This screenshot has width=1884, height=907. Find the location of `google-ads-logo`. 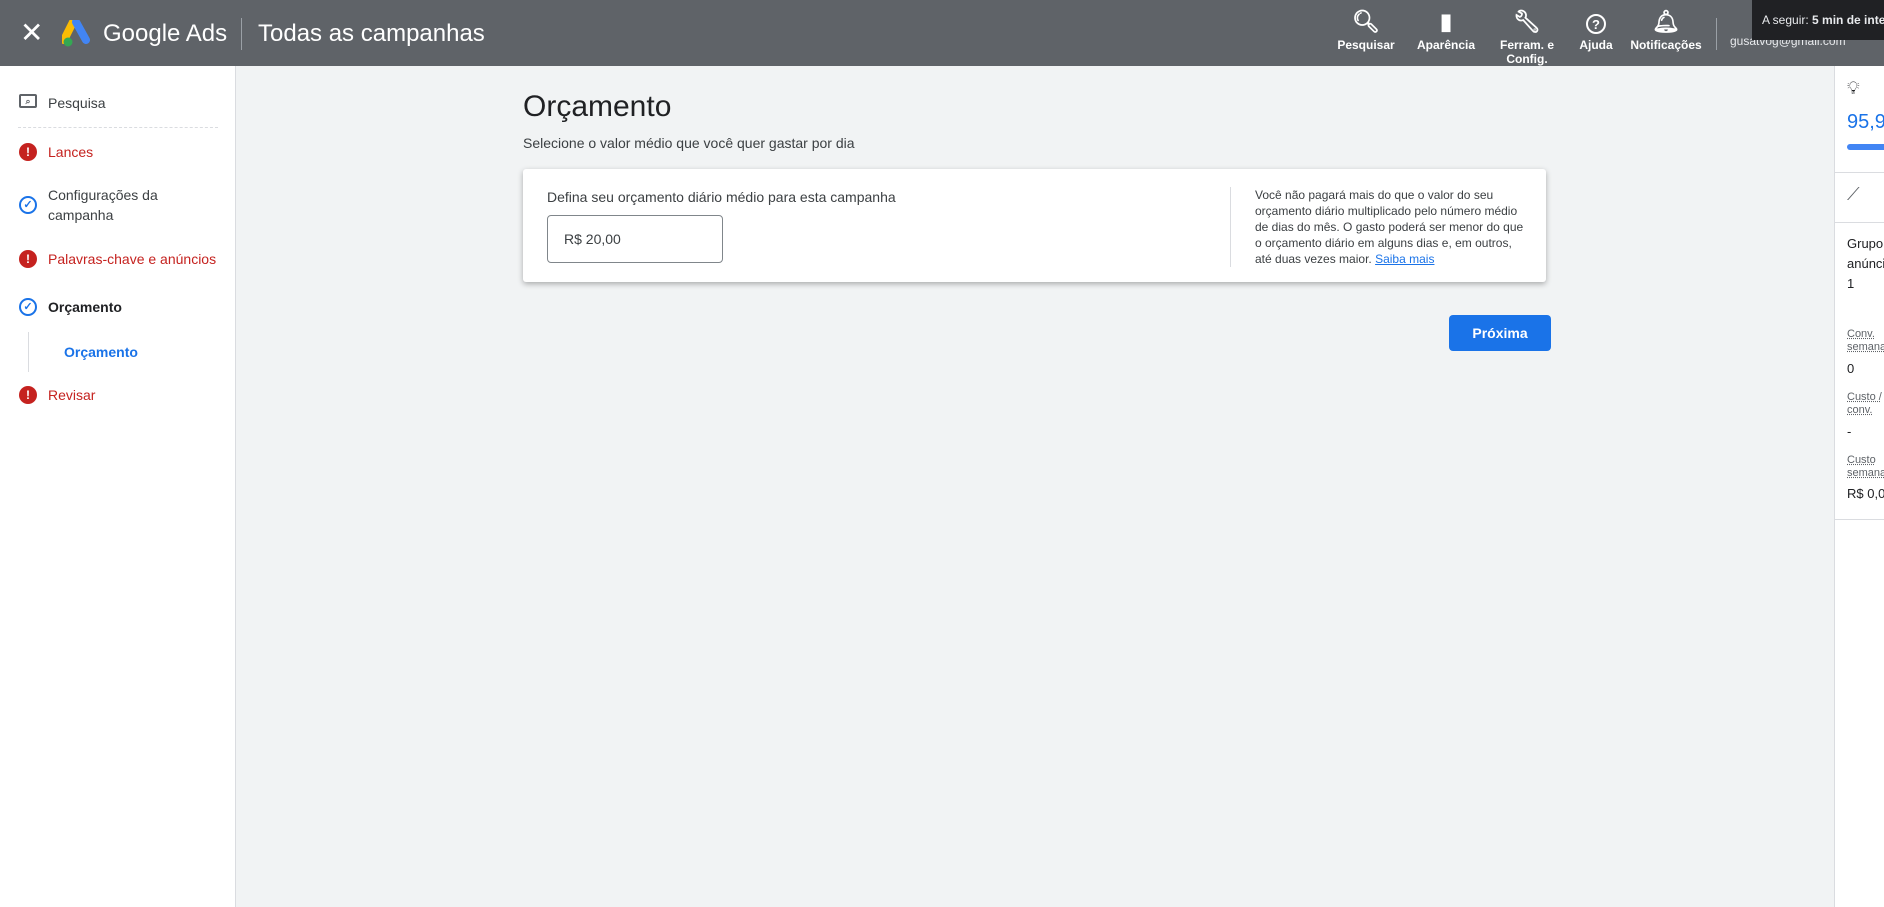

google-ads-logo is located at coordinates (76, 33).